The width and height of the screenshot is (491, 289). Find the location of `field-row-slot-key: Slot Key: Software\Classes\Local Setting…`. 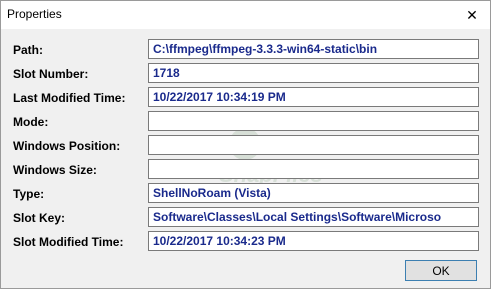

field-row-slot-key: Slot Key: Software\Classes\Local Setting… is located at coordinates (245, 218).